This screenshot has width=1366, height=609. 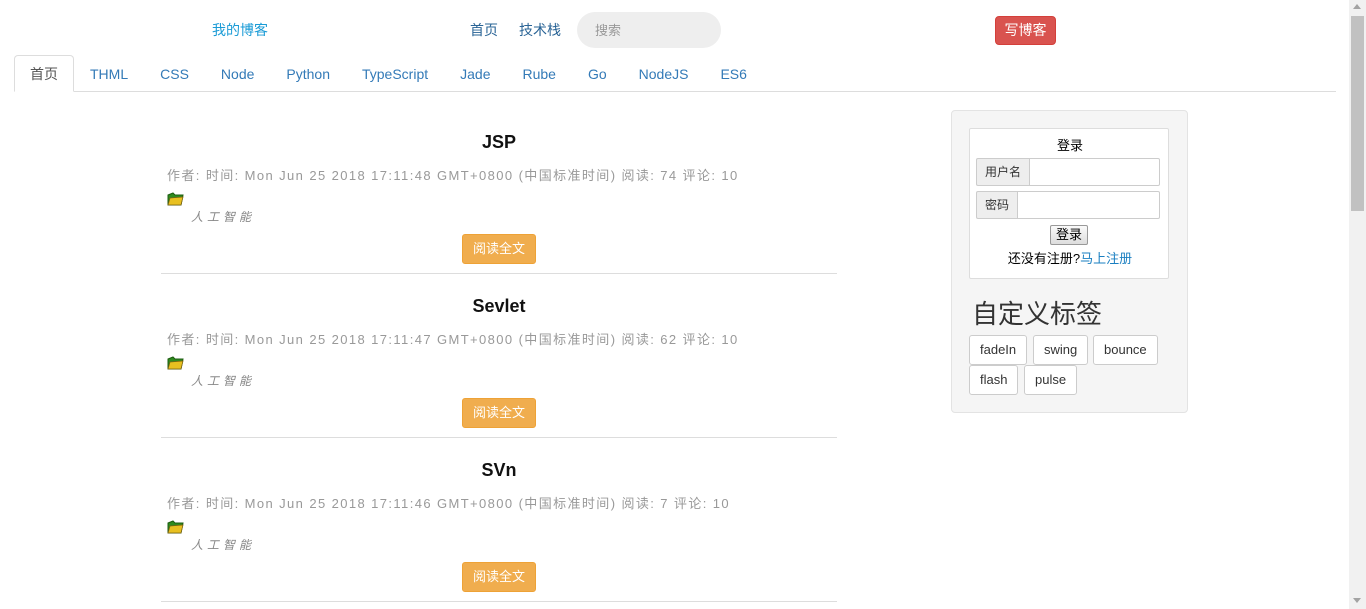 What do you see at coordinates (1357, 113) in the screenshot?
I see `scroll-thumb` at bounding box center [1357, 113].